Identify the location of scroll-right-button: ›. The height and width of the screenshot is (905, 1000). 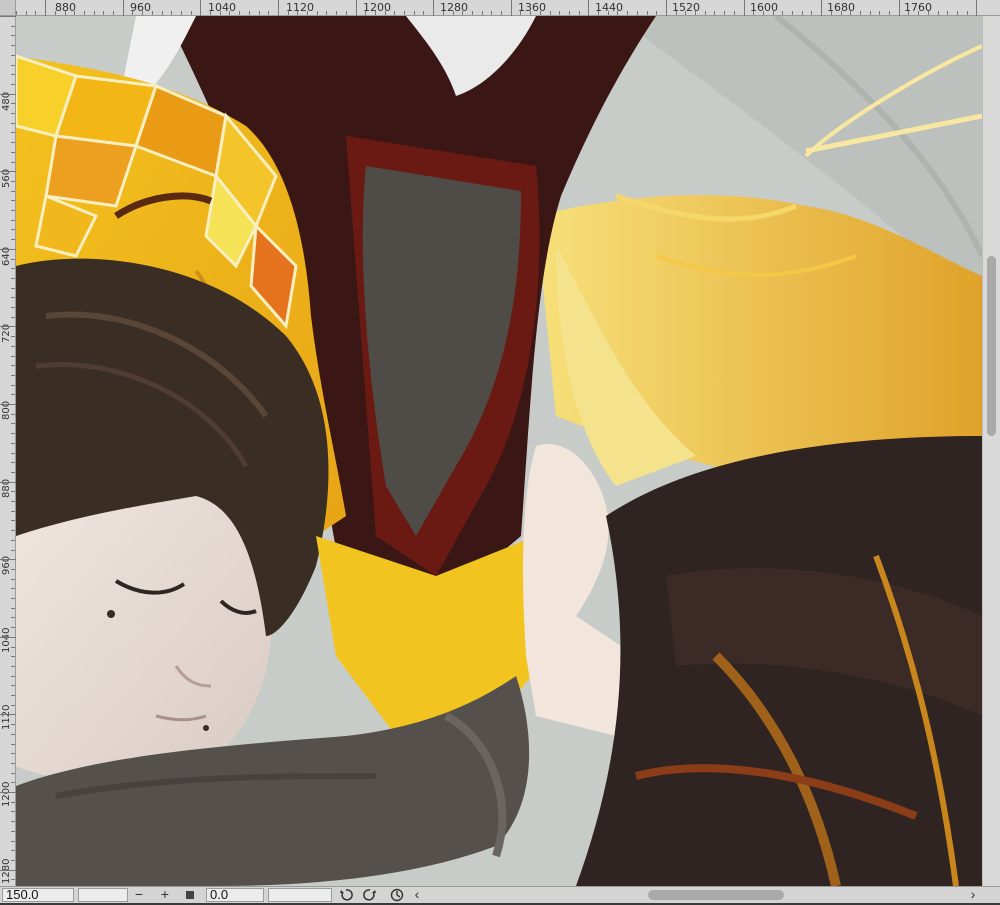
(973, 895).